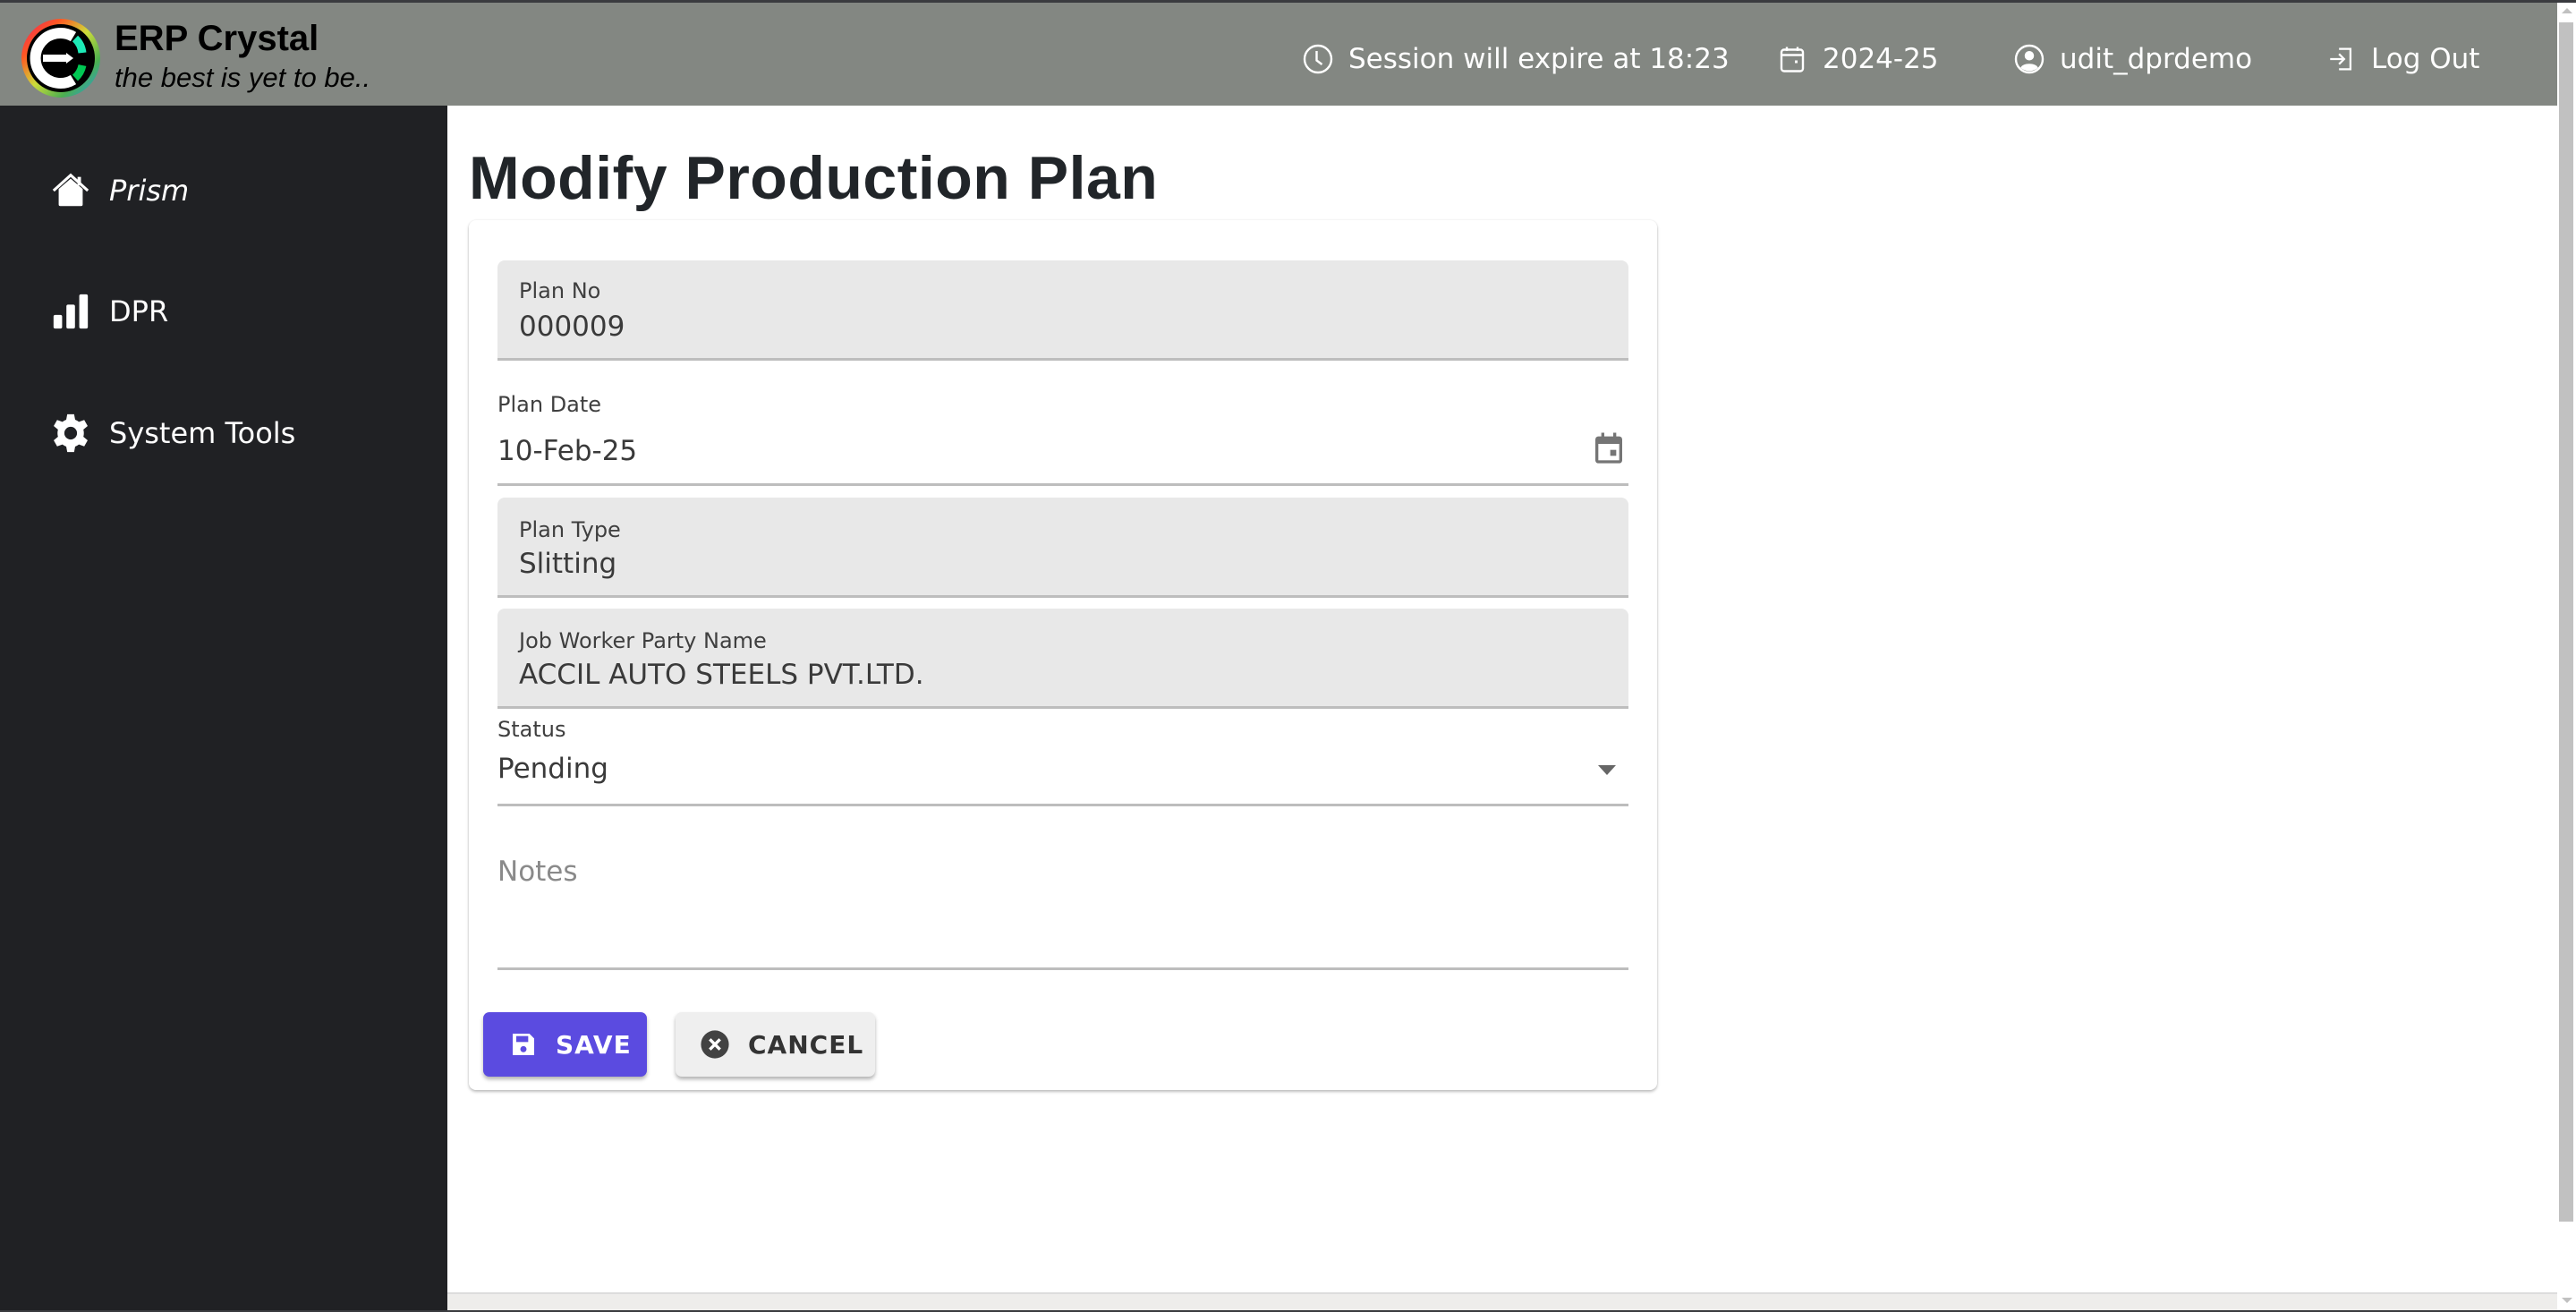 This screenshot has height=1312, width=2576. What do you see at coordinates (568, 564) in the screenshot?
I see `plan-type-value: Slitting` at bounding box center [568, 564].